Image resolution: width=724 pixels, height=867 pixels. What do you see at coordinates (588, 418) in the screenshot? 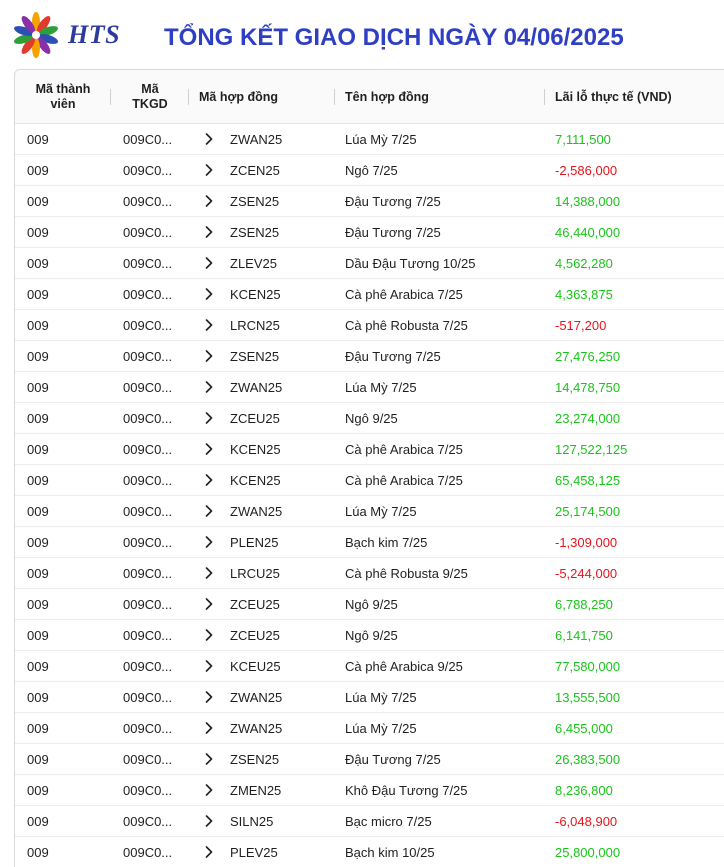
I see `realized-pnl-cell: 23,274,000` at bounding box center [588, 418].